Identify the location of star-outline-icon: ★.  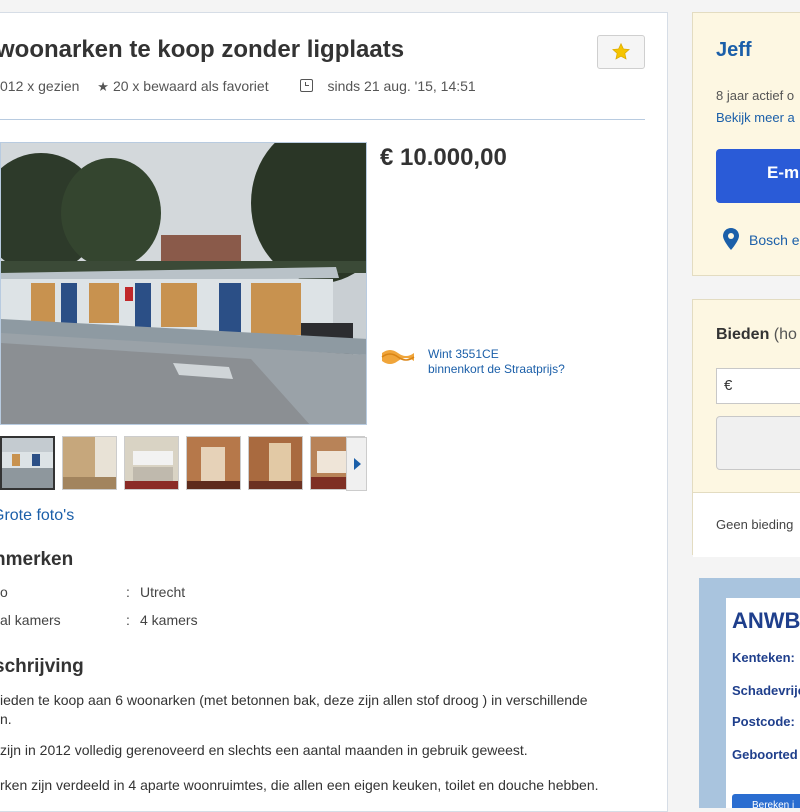
(103, 86).